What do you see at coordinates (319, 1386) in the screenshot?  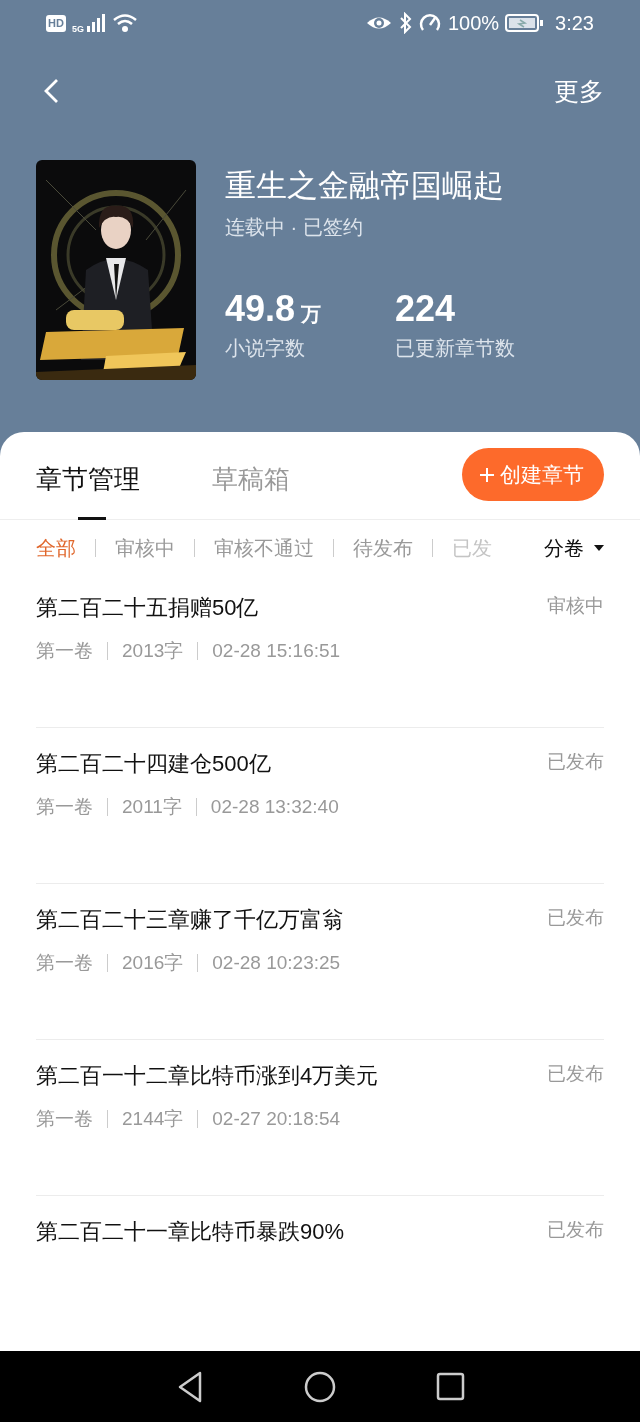 I see `home-icon` at bounding box center [319, 1386].